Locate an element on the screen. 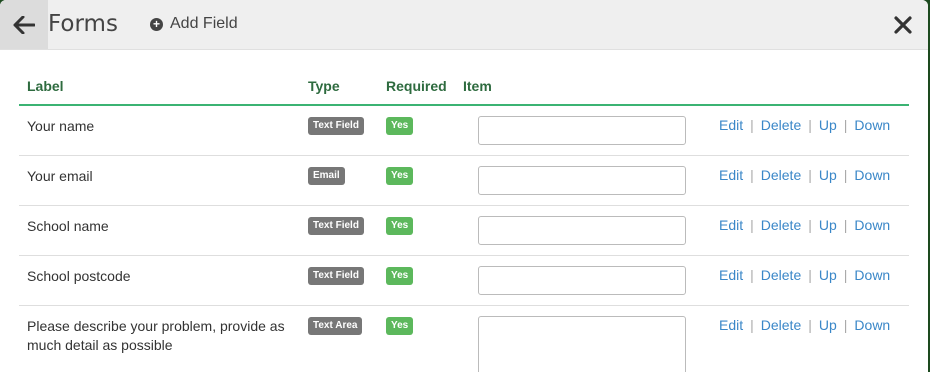 The height and width of the screenshot is (372, 930). close-icon is located at coordinates (903, 25).